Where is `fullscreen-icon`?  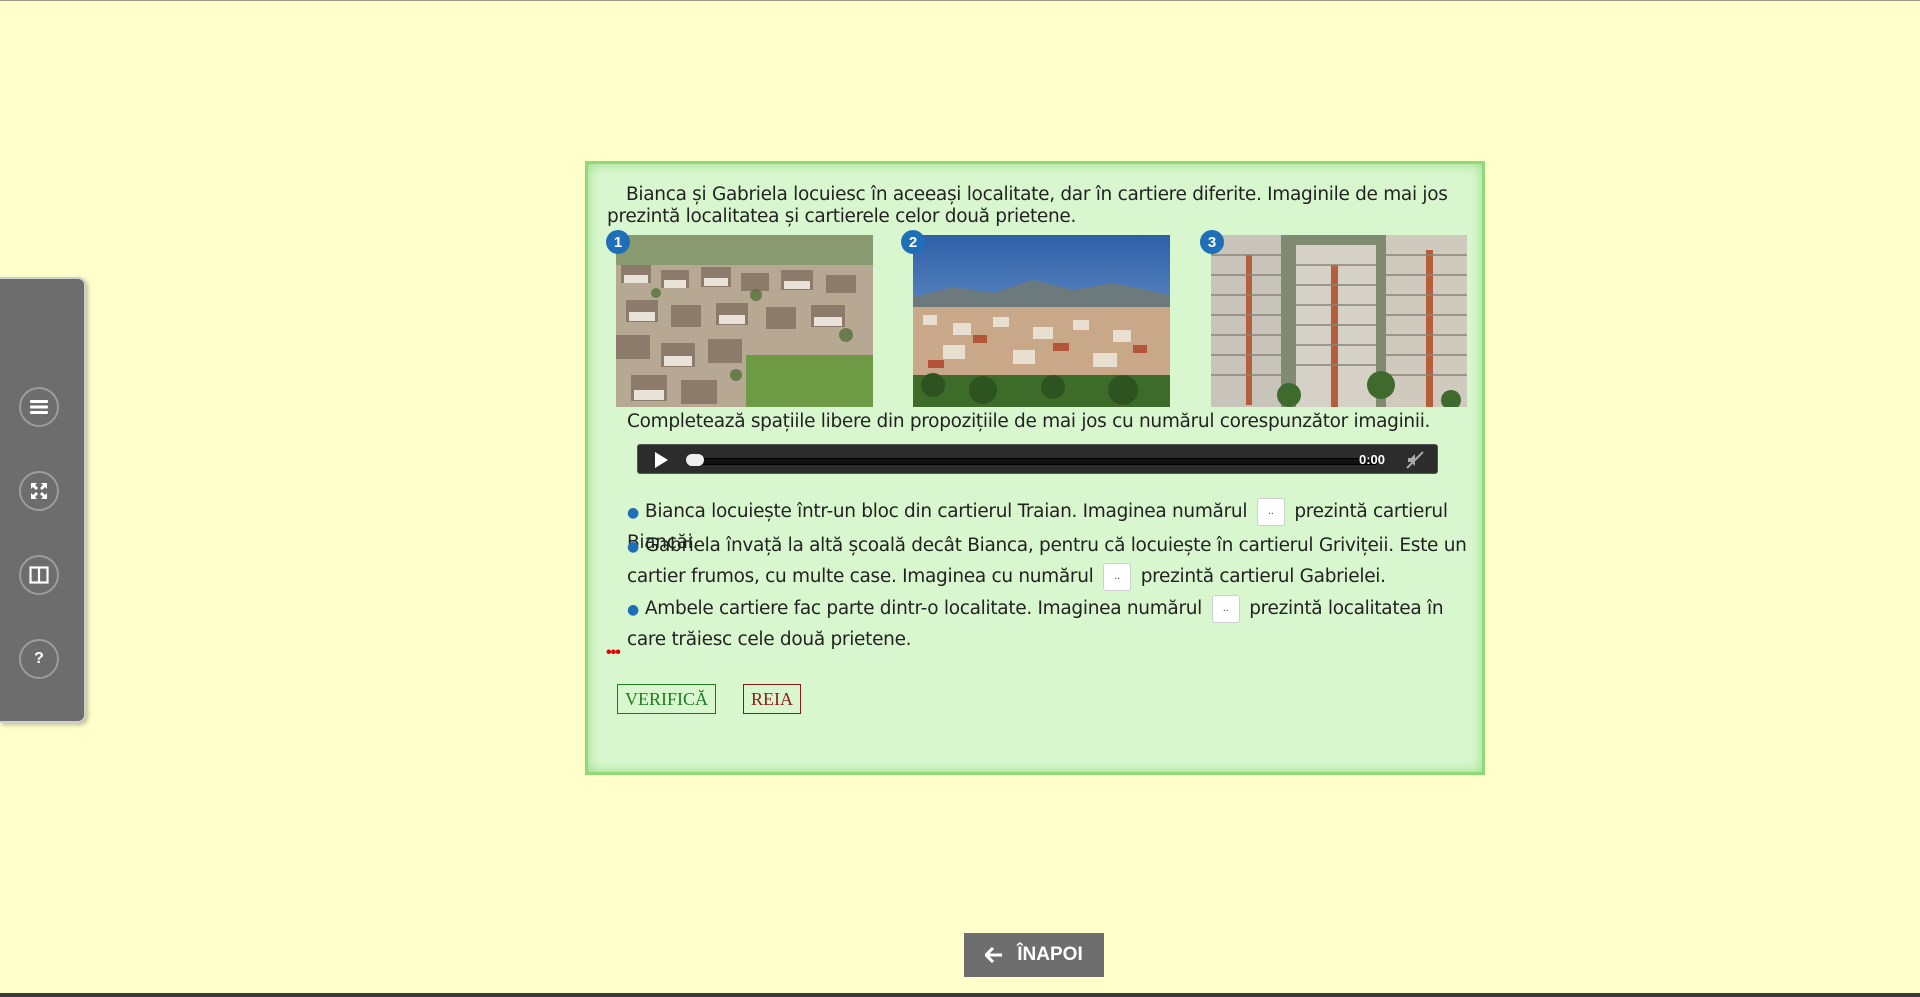 fullscreen-icon is located at coordinates (39, 491).